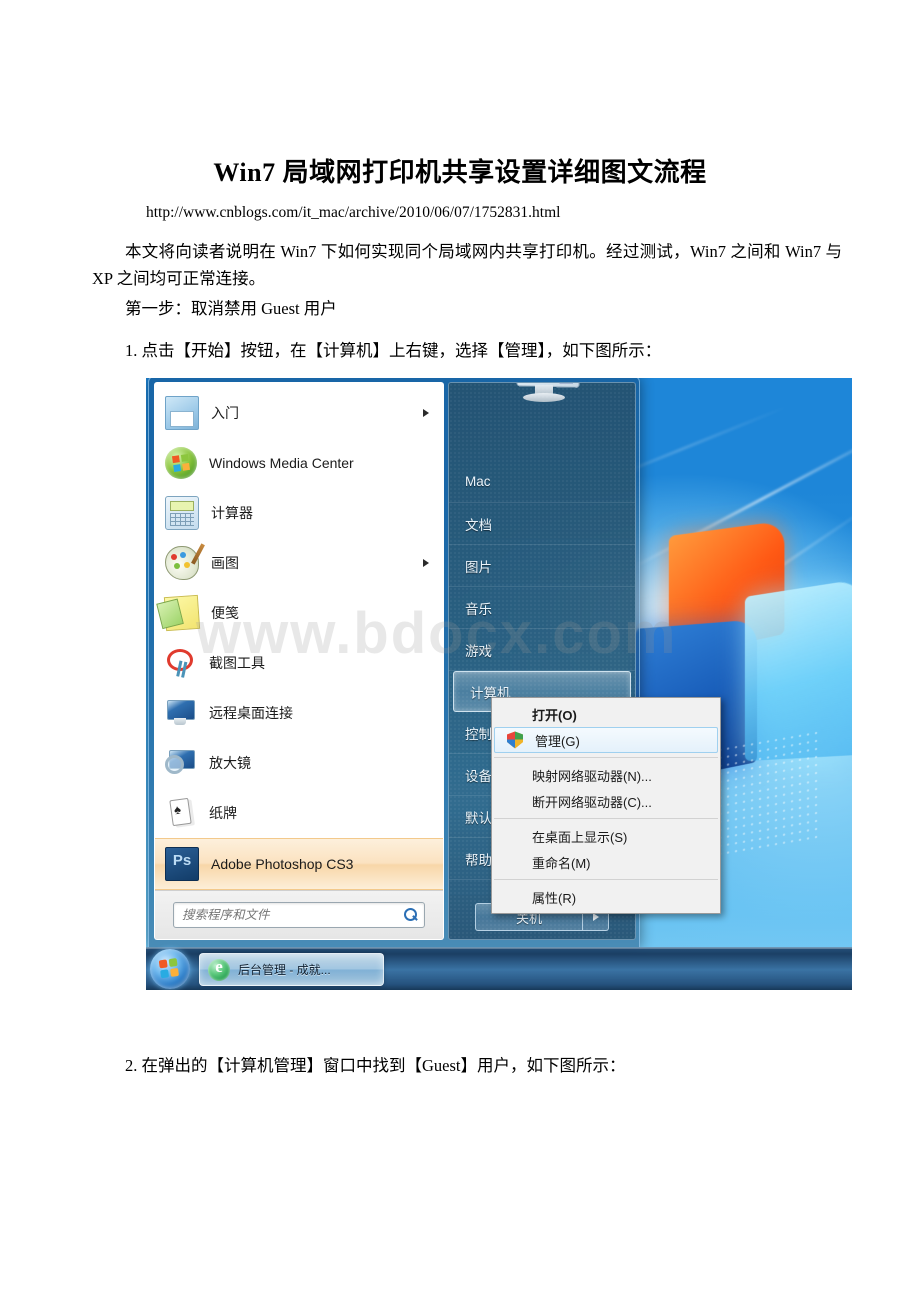 This screenshot has width=920, height=1302. Describe the element at coordinates (182, 563) in the screenshot. I see `paint-icon` at that location.